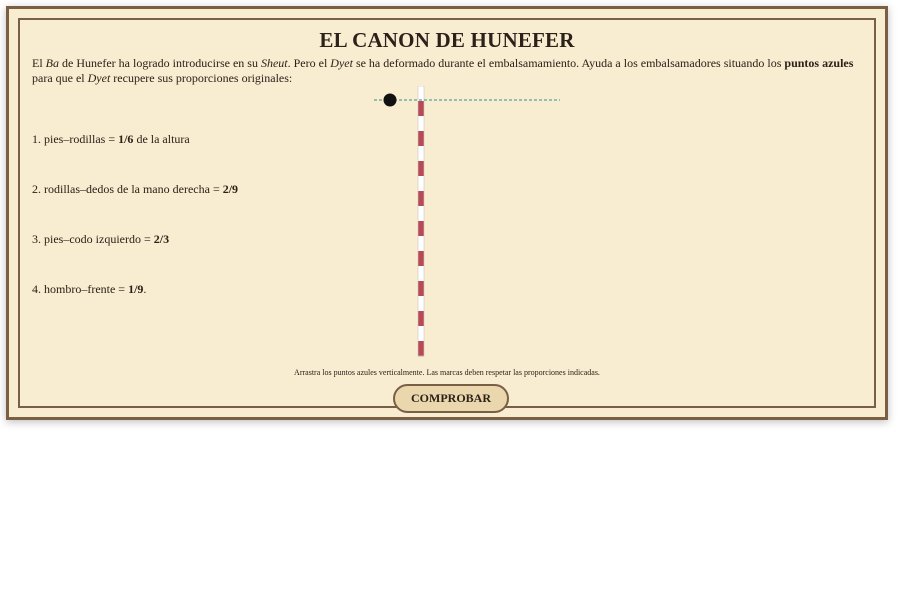 The width and height of the screenshot is (900, 600). What do you see at coordinates (93, 239) in the screenshot?
I see `rule-text: 3. pies–codo izquierdo =` at bounding box center [93, 239].